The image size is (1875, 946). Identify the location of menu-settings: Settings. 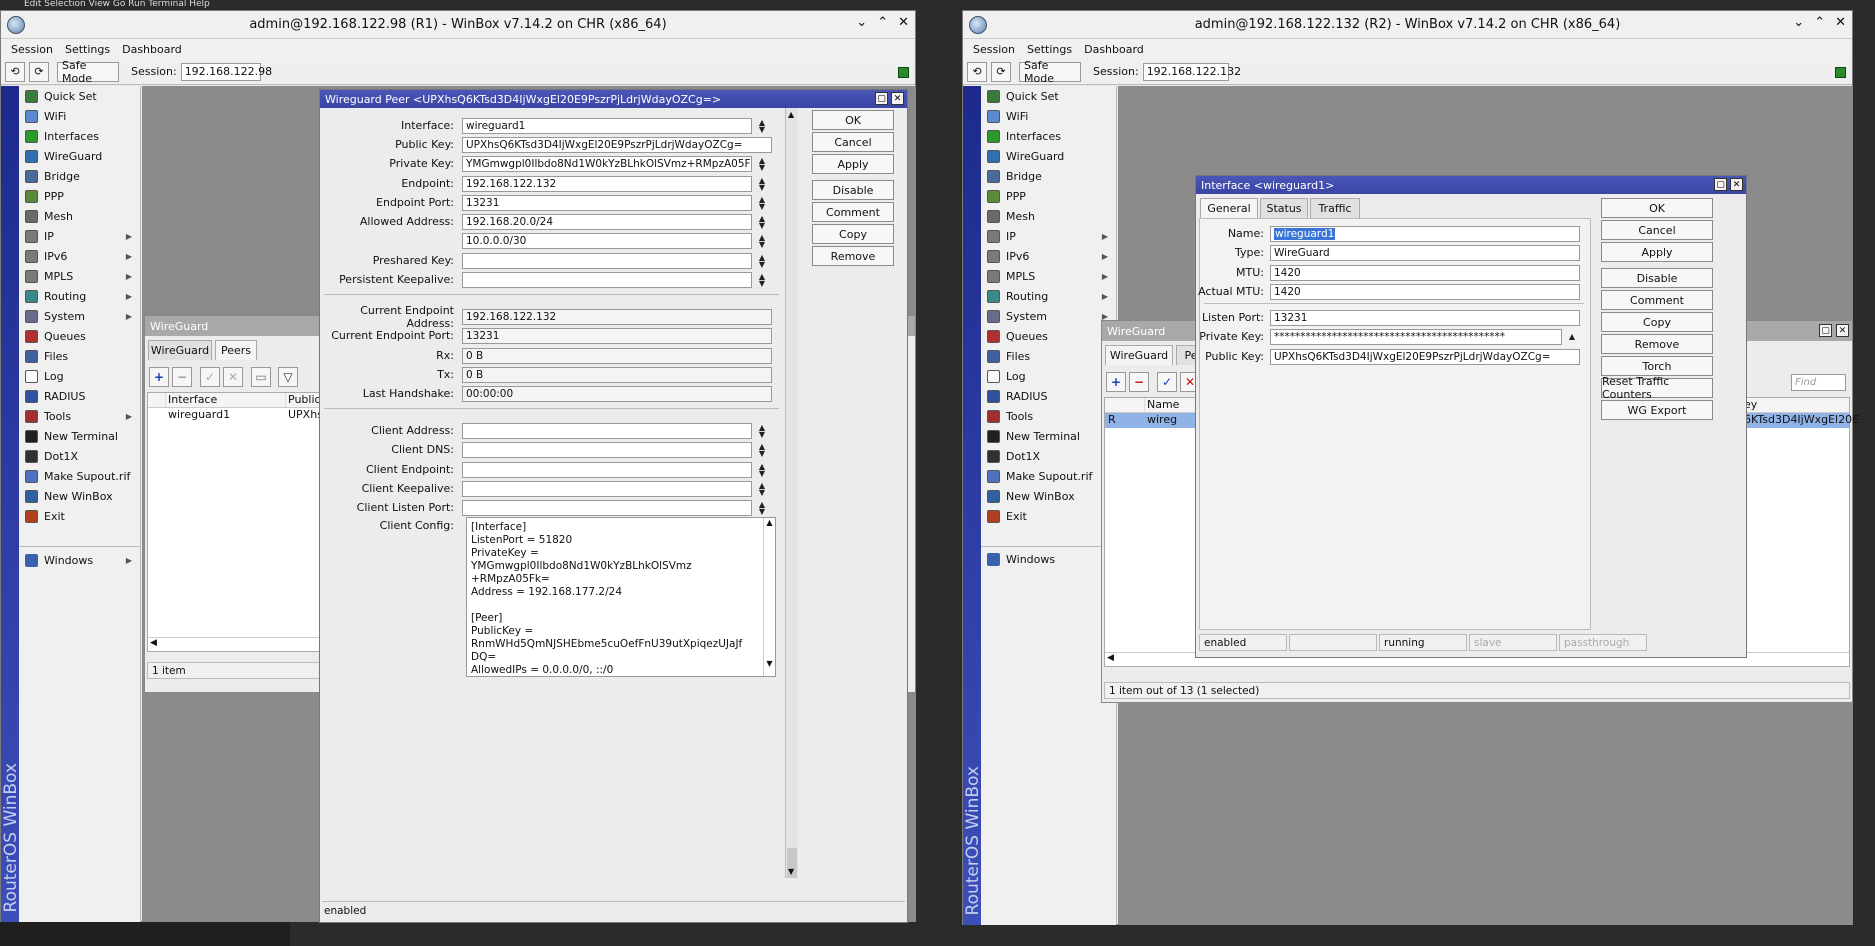
(87, 49).